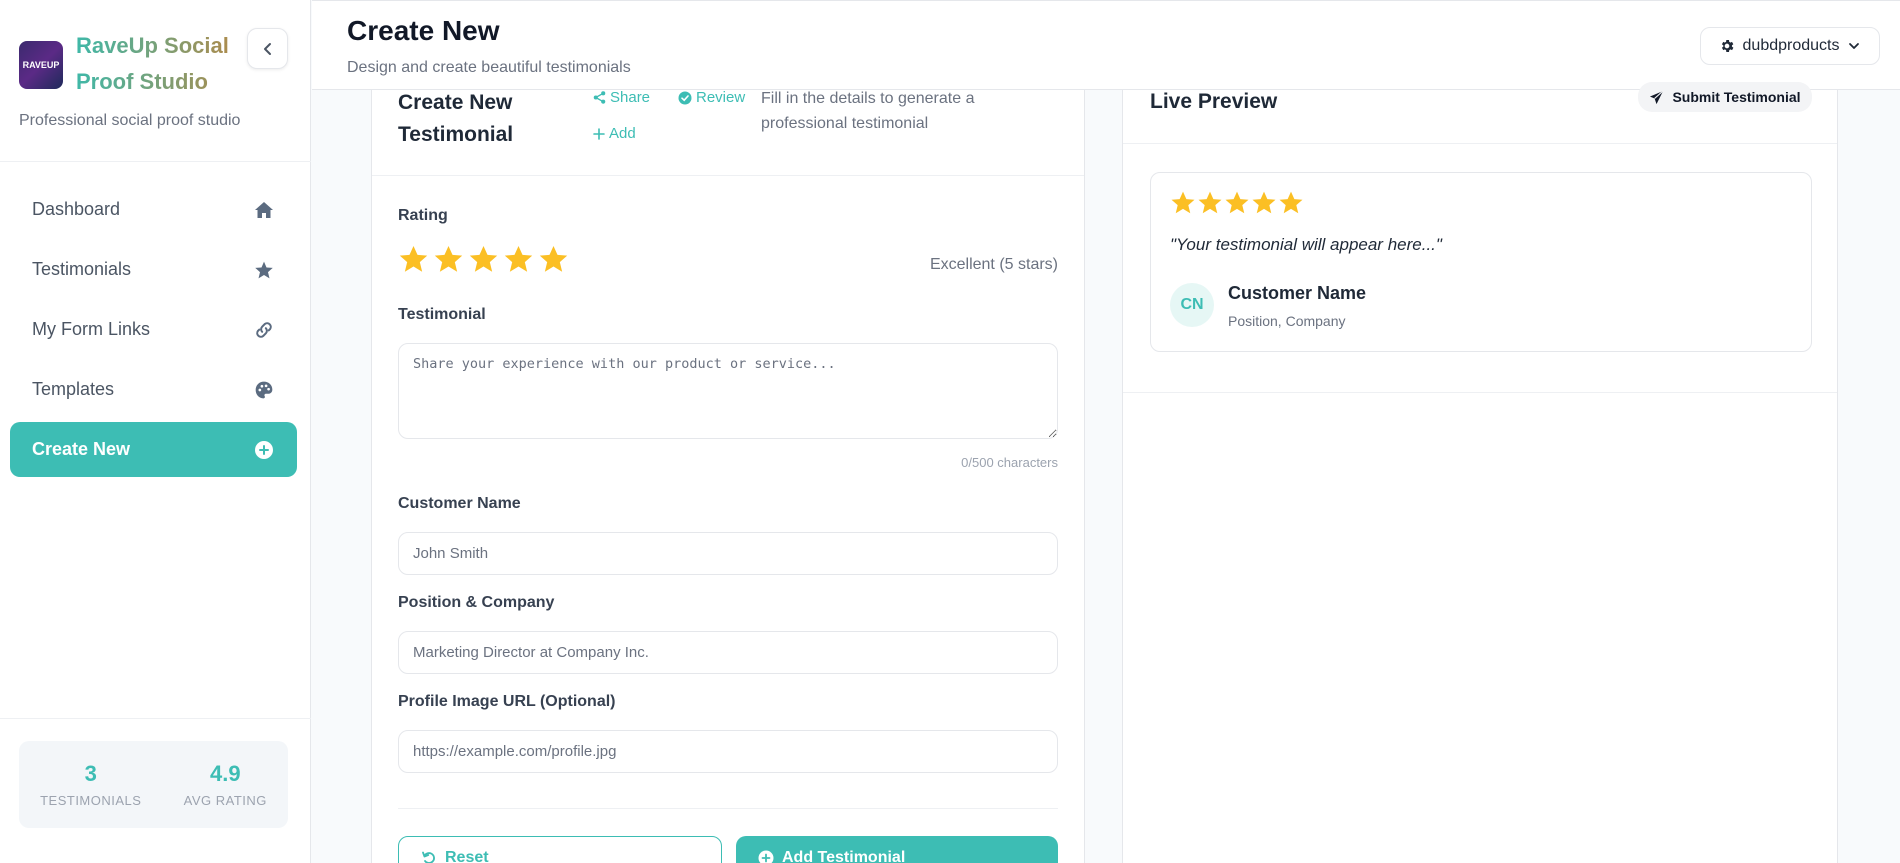 This screenshot has height=863, width=1900. What do you see at coordinates (993, 264) in the screenshot?
I see `rating-text: Excellent (5 stars)` at bounding box center [993, 264].